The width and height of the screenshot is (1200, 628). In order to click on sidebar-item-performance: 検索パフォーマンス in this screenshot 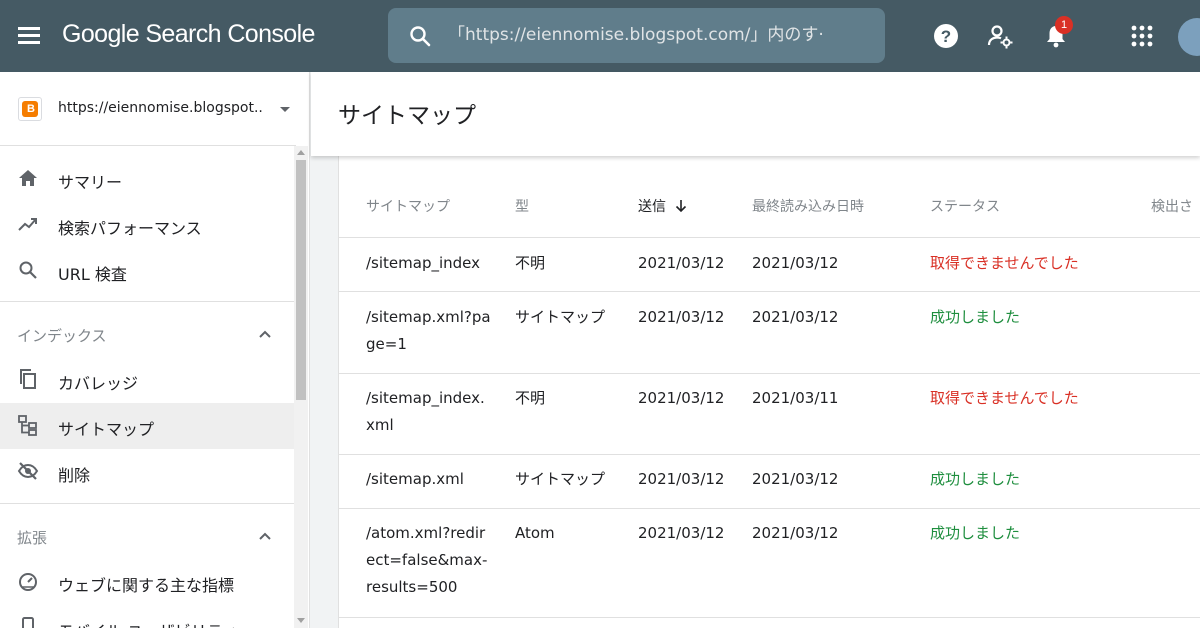, I will do `click(147, 225)`.